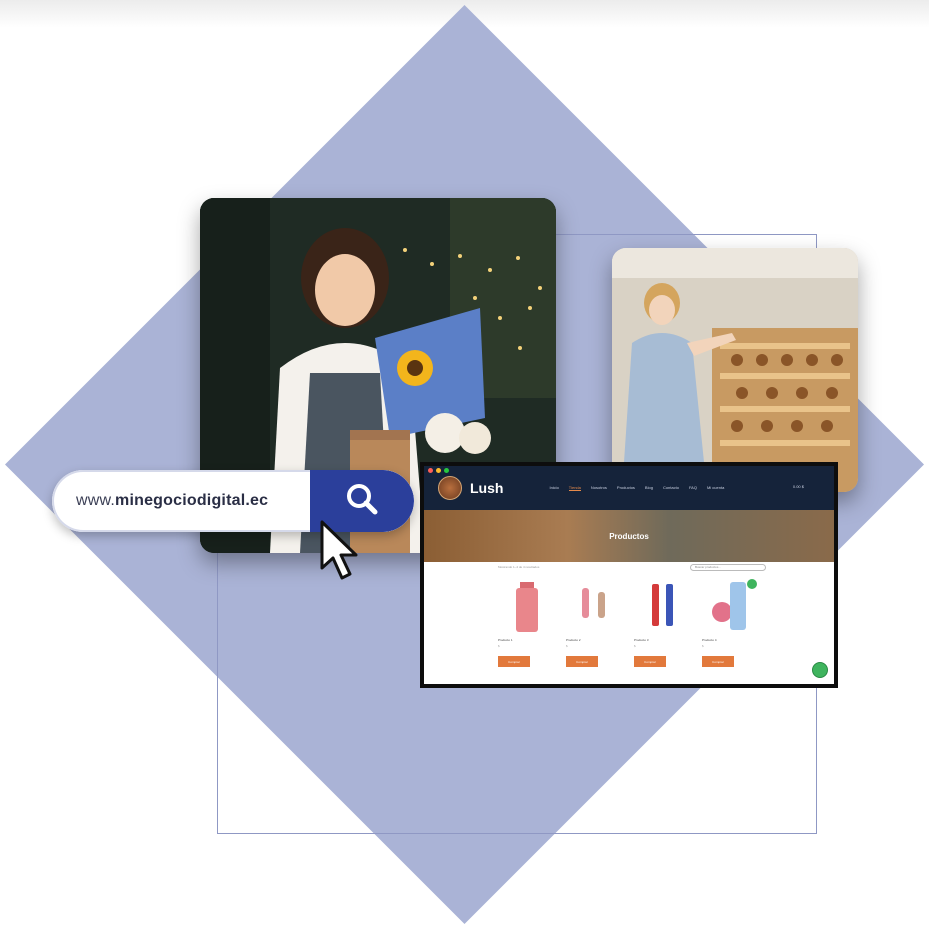 The width and height of the screenshot is (929, 934). I want to click on pointer-cursor-icon, so click(341, 551).